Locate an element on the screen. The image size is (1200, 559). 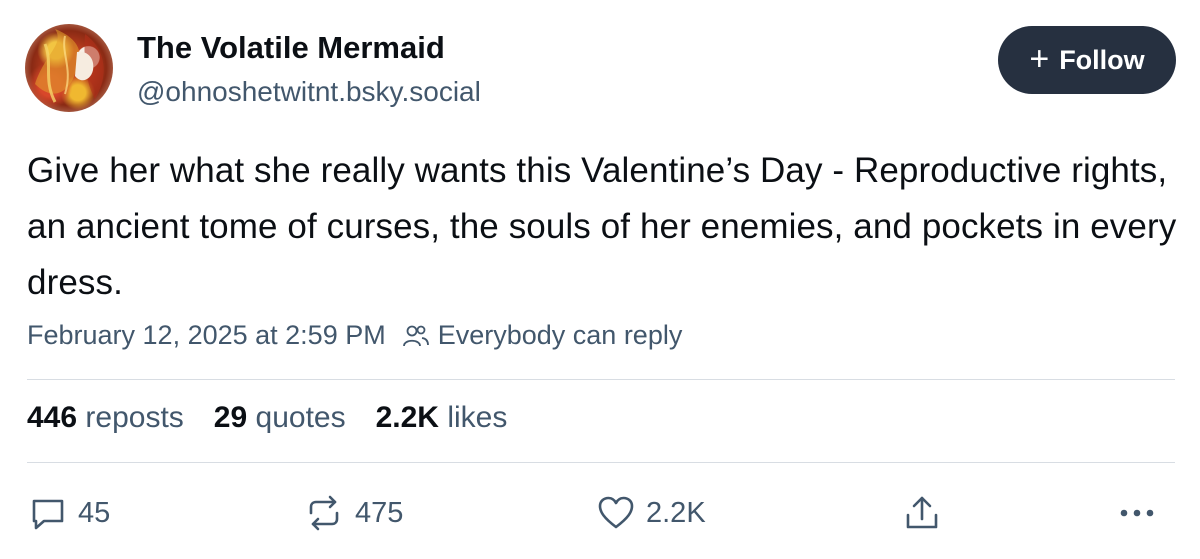
avatar-image is located at coordinates (69, 66).